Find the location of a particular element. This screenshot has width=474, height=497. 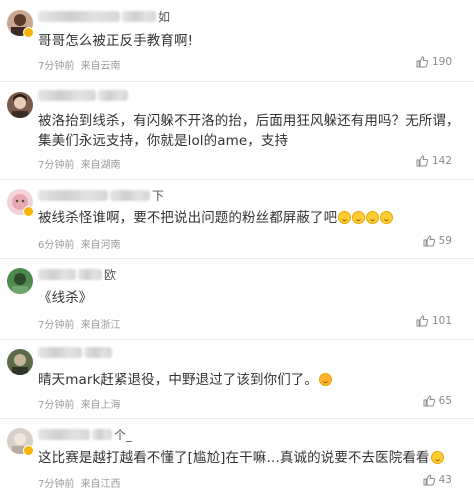

like-button: 65 is located at coordinates (437, 401).